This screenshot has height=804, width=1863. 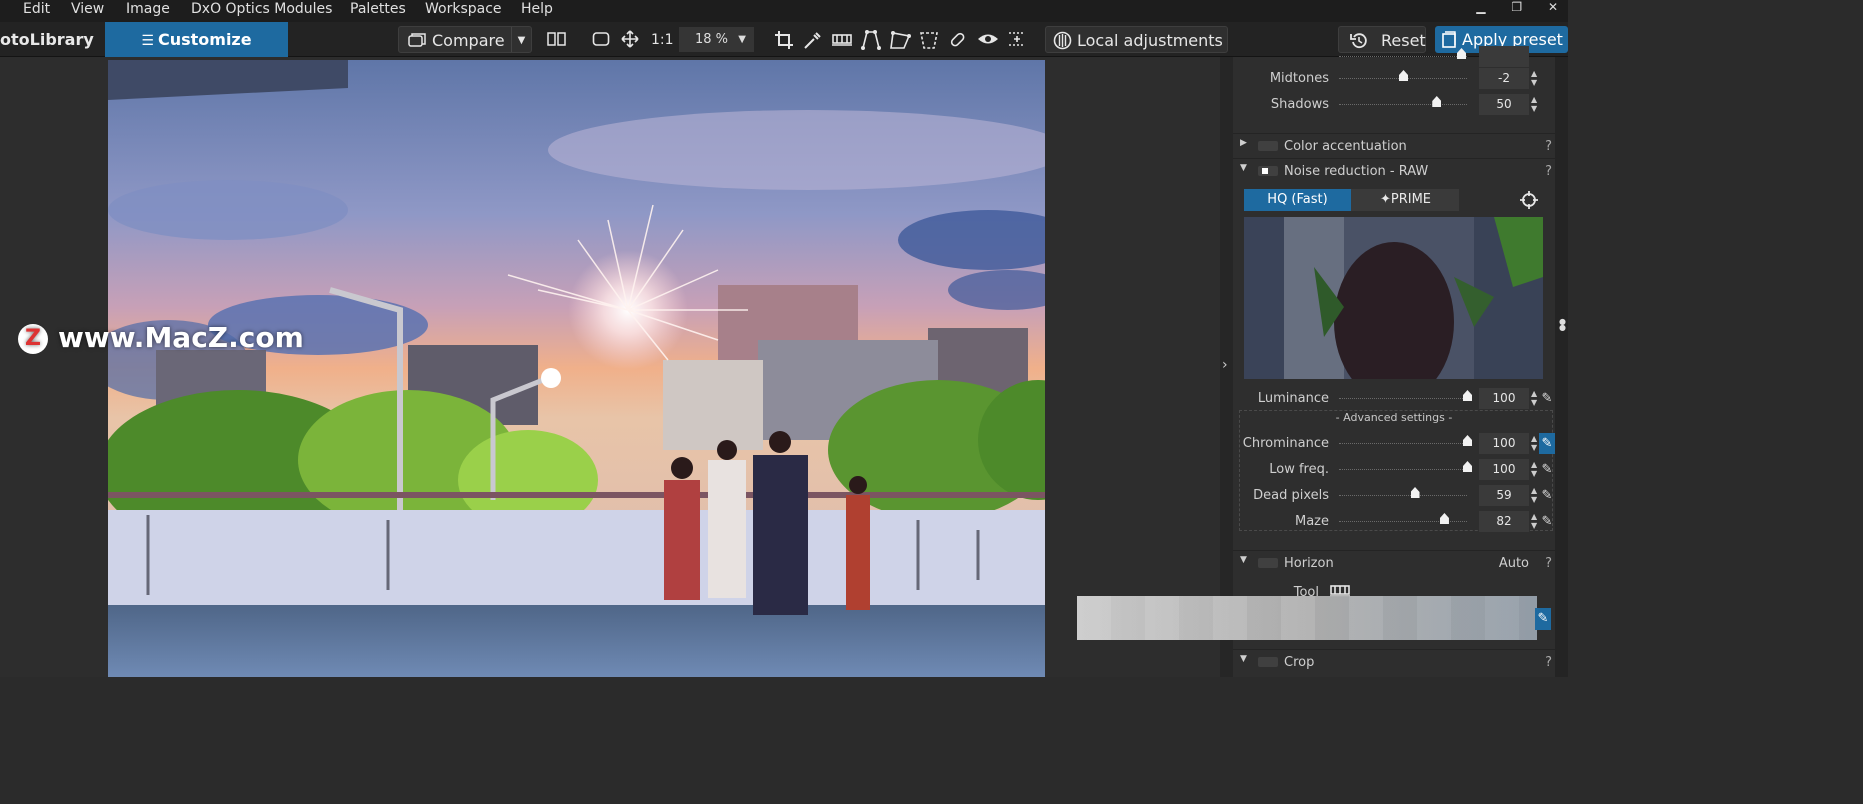 What do you see at coordinates (52, 39) in the screenshot?
I see `tab-photolibrary: otoLibrary` at bounding box center [52, 39].